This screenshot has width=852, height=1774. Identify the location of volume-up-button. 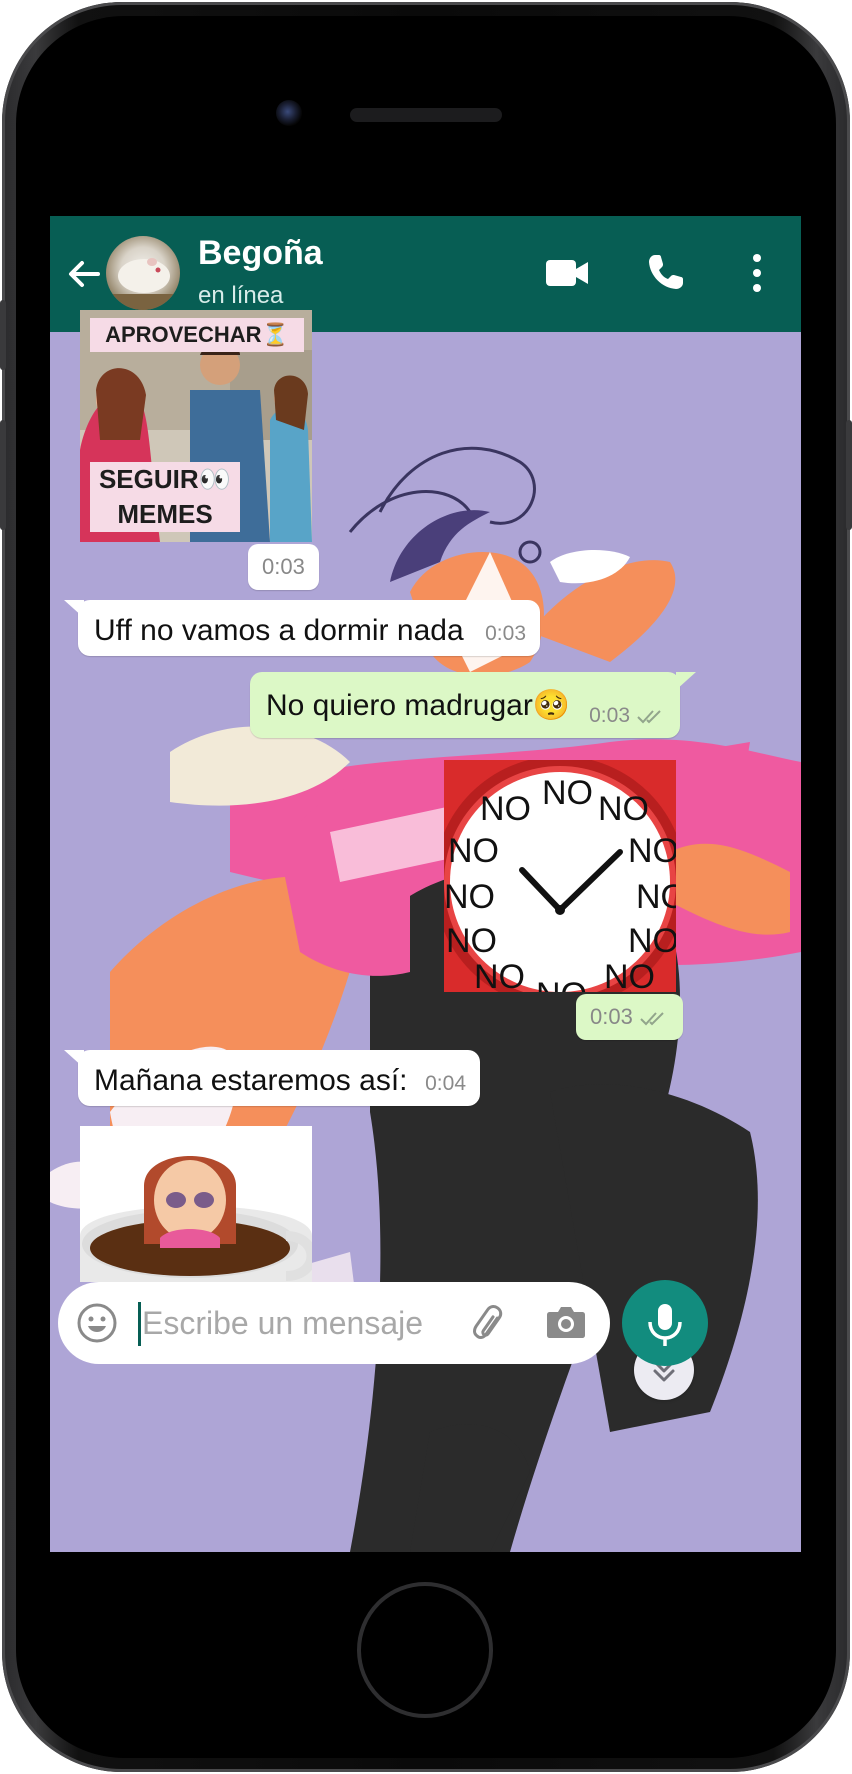
(3, 475).